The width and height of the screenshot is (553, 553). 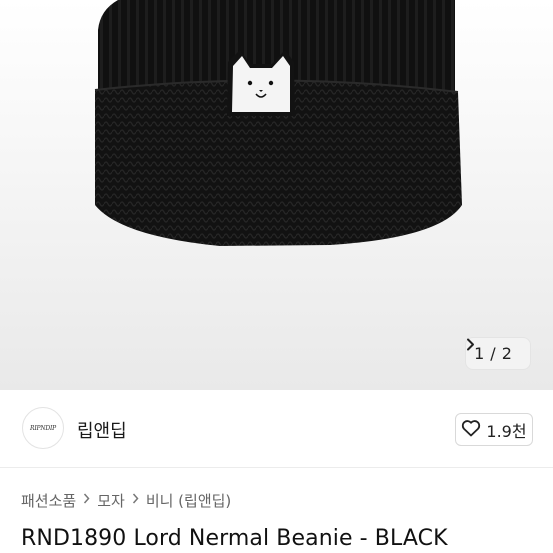 I want to click on image-page-counter: 1 / 2, so click(x=498, y=353).